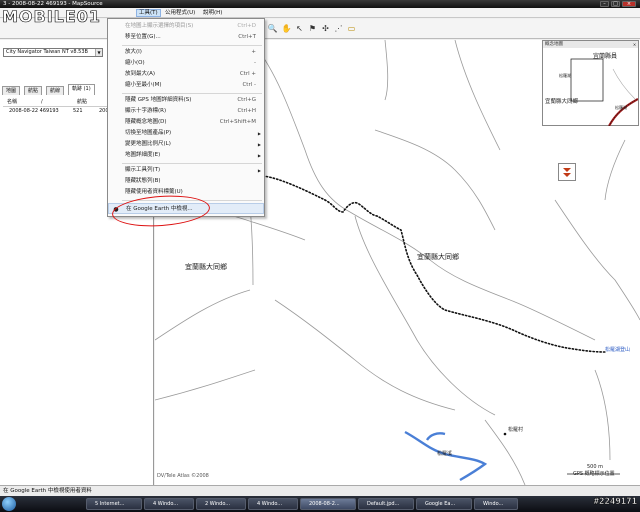 This screenshot has height=512, width=640. I want to click on menu-item-label: 地圖詳細度(E), so click(143, 155).